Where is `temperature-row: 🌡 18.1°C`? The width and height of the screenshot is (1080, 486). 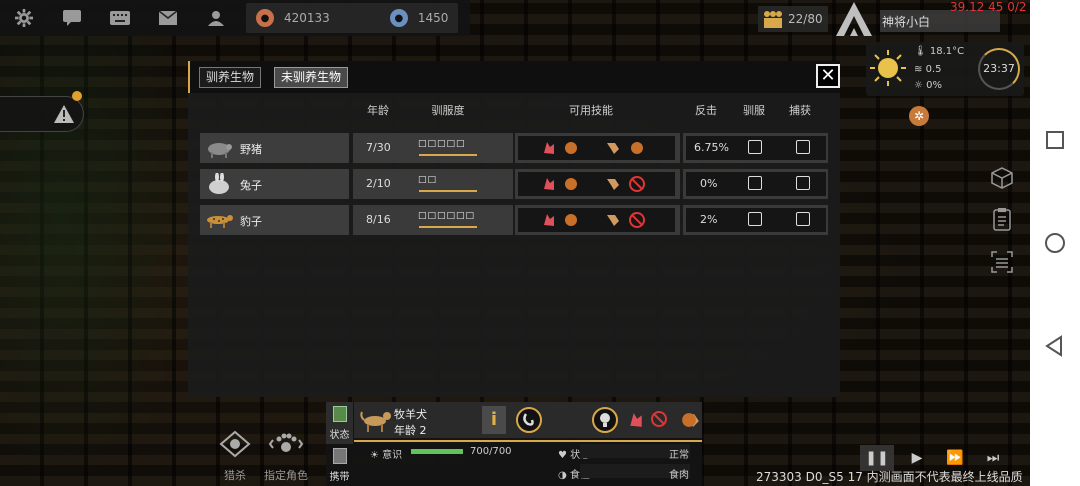 temperature-row: 🌡 18.1°C is located at coordinates (939, 51).